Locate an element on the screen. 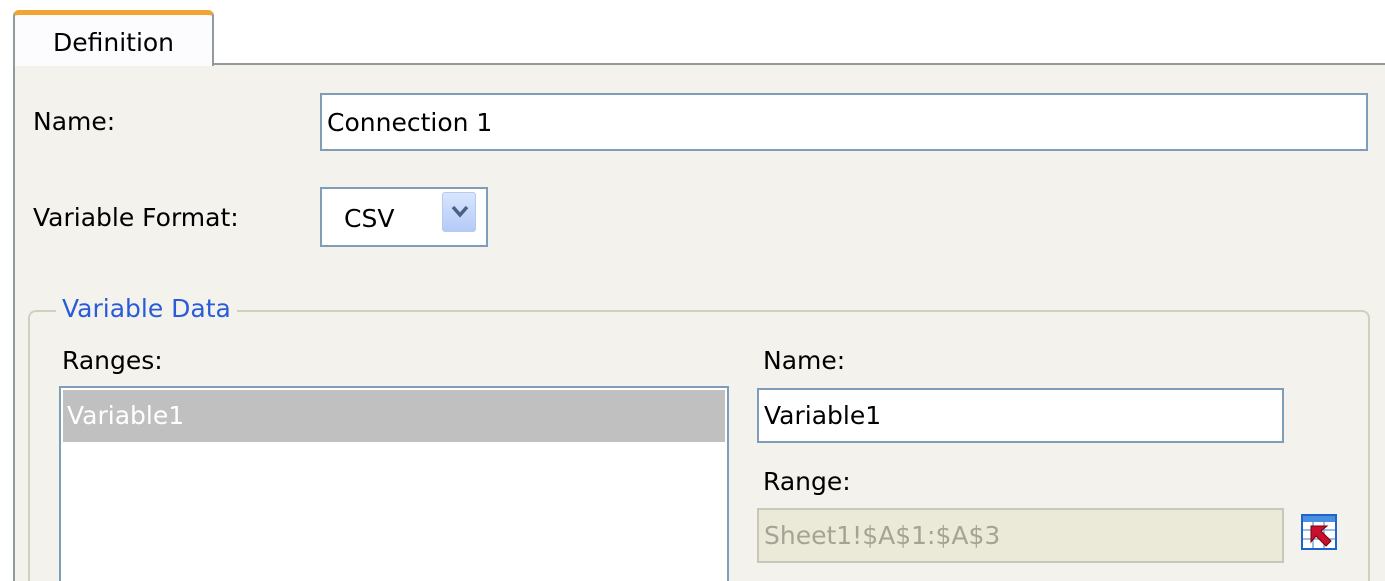 This screenshot has width=1385, height=581. chevron-down-icon is located at coordinates (459, 212).